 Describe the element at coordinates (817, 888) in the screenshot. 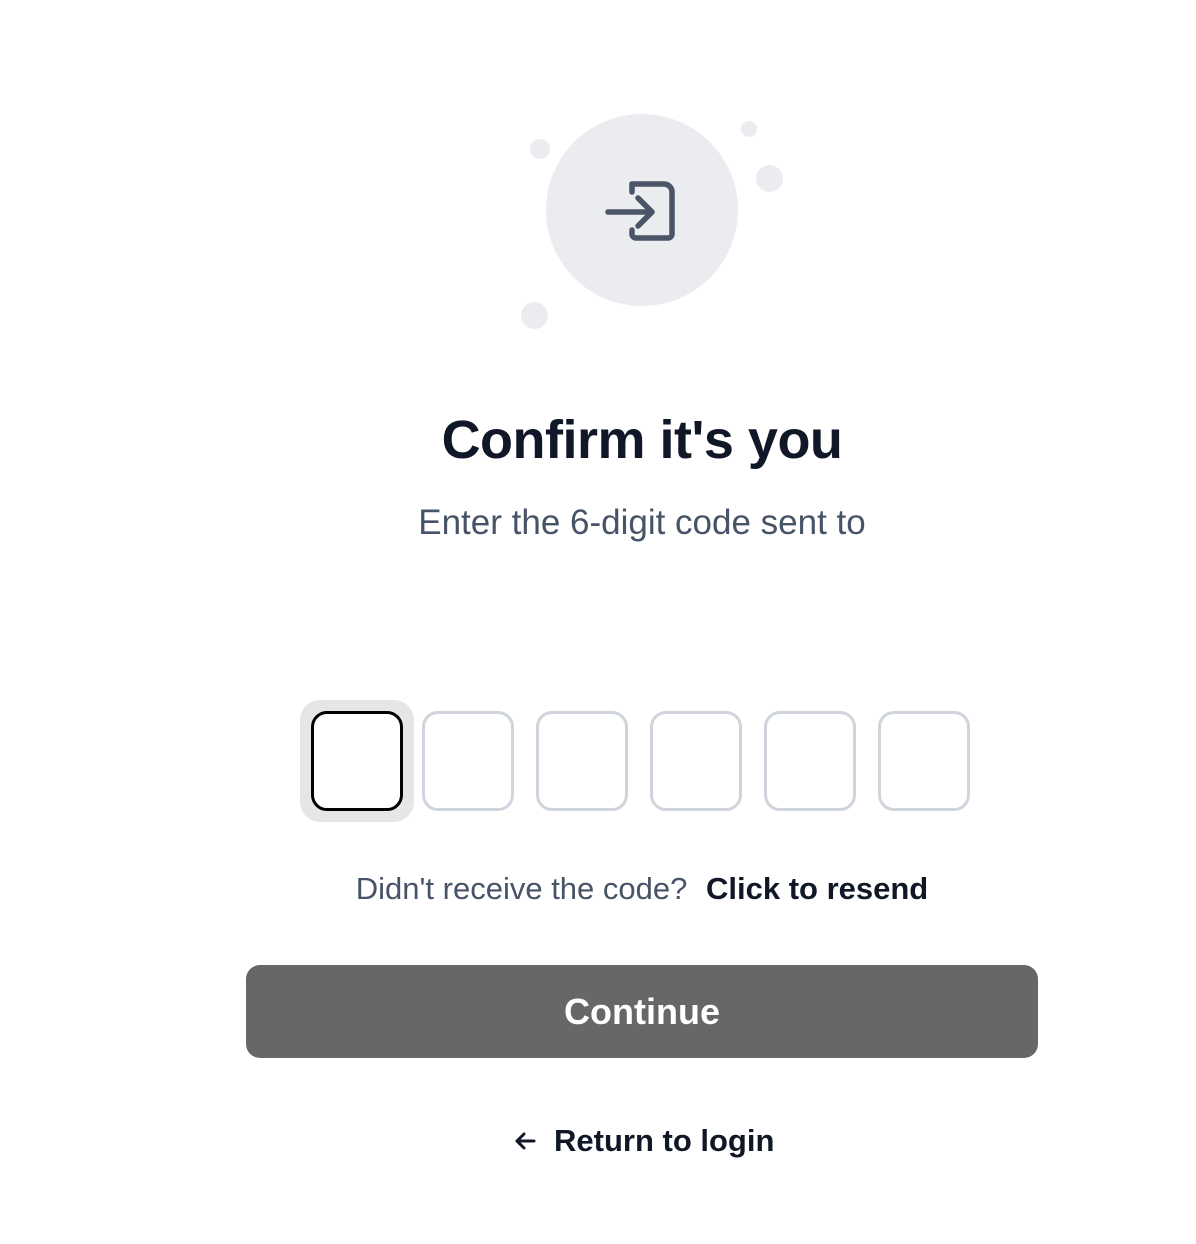

I see `resend-link: Click to resend` at that location.